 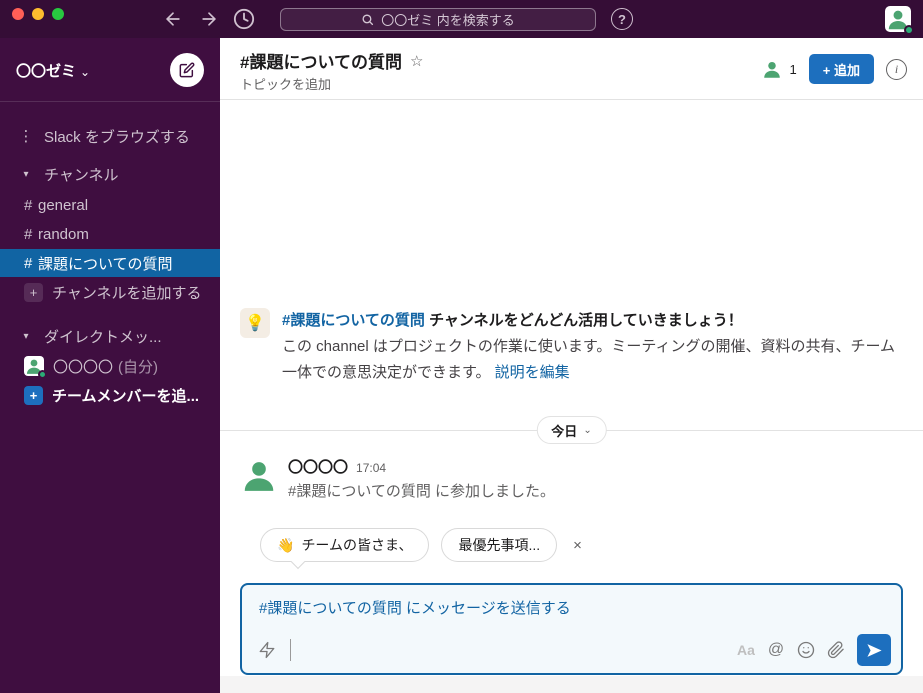 I want to click on message-composer: #課題についての質問 にメッセージを送信する Aa @, so click(x=571, y=629).